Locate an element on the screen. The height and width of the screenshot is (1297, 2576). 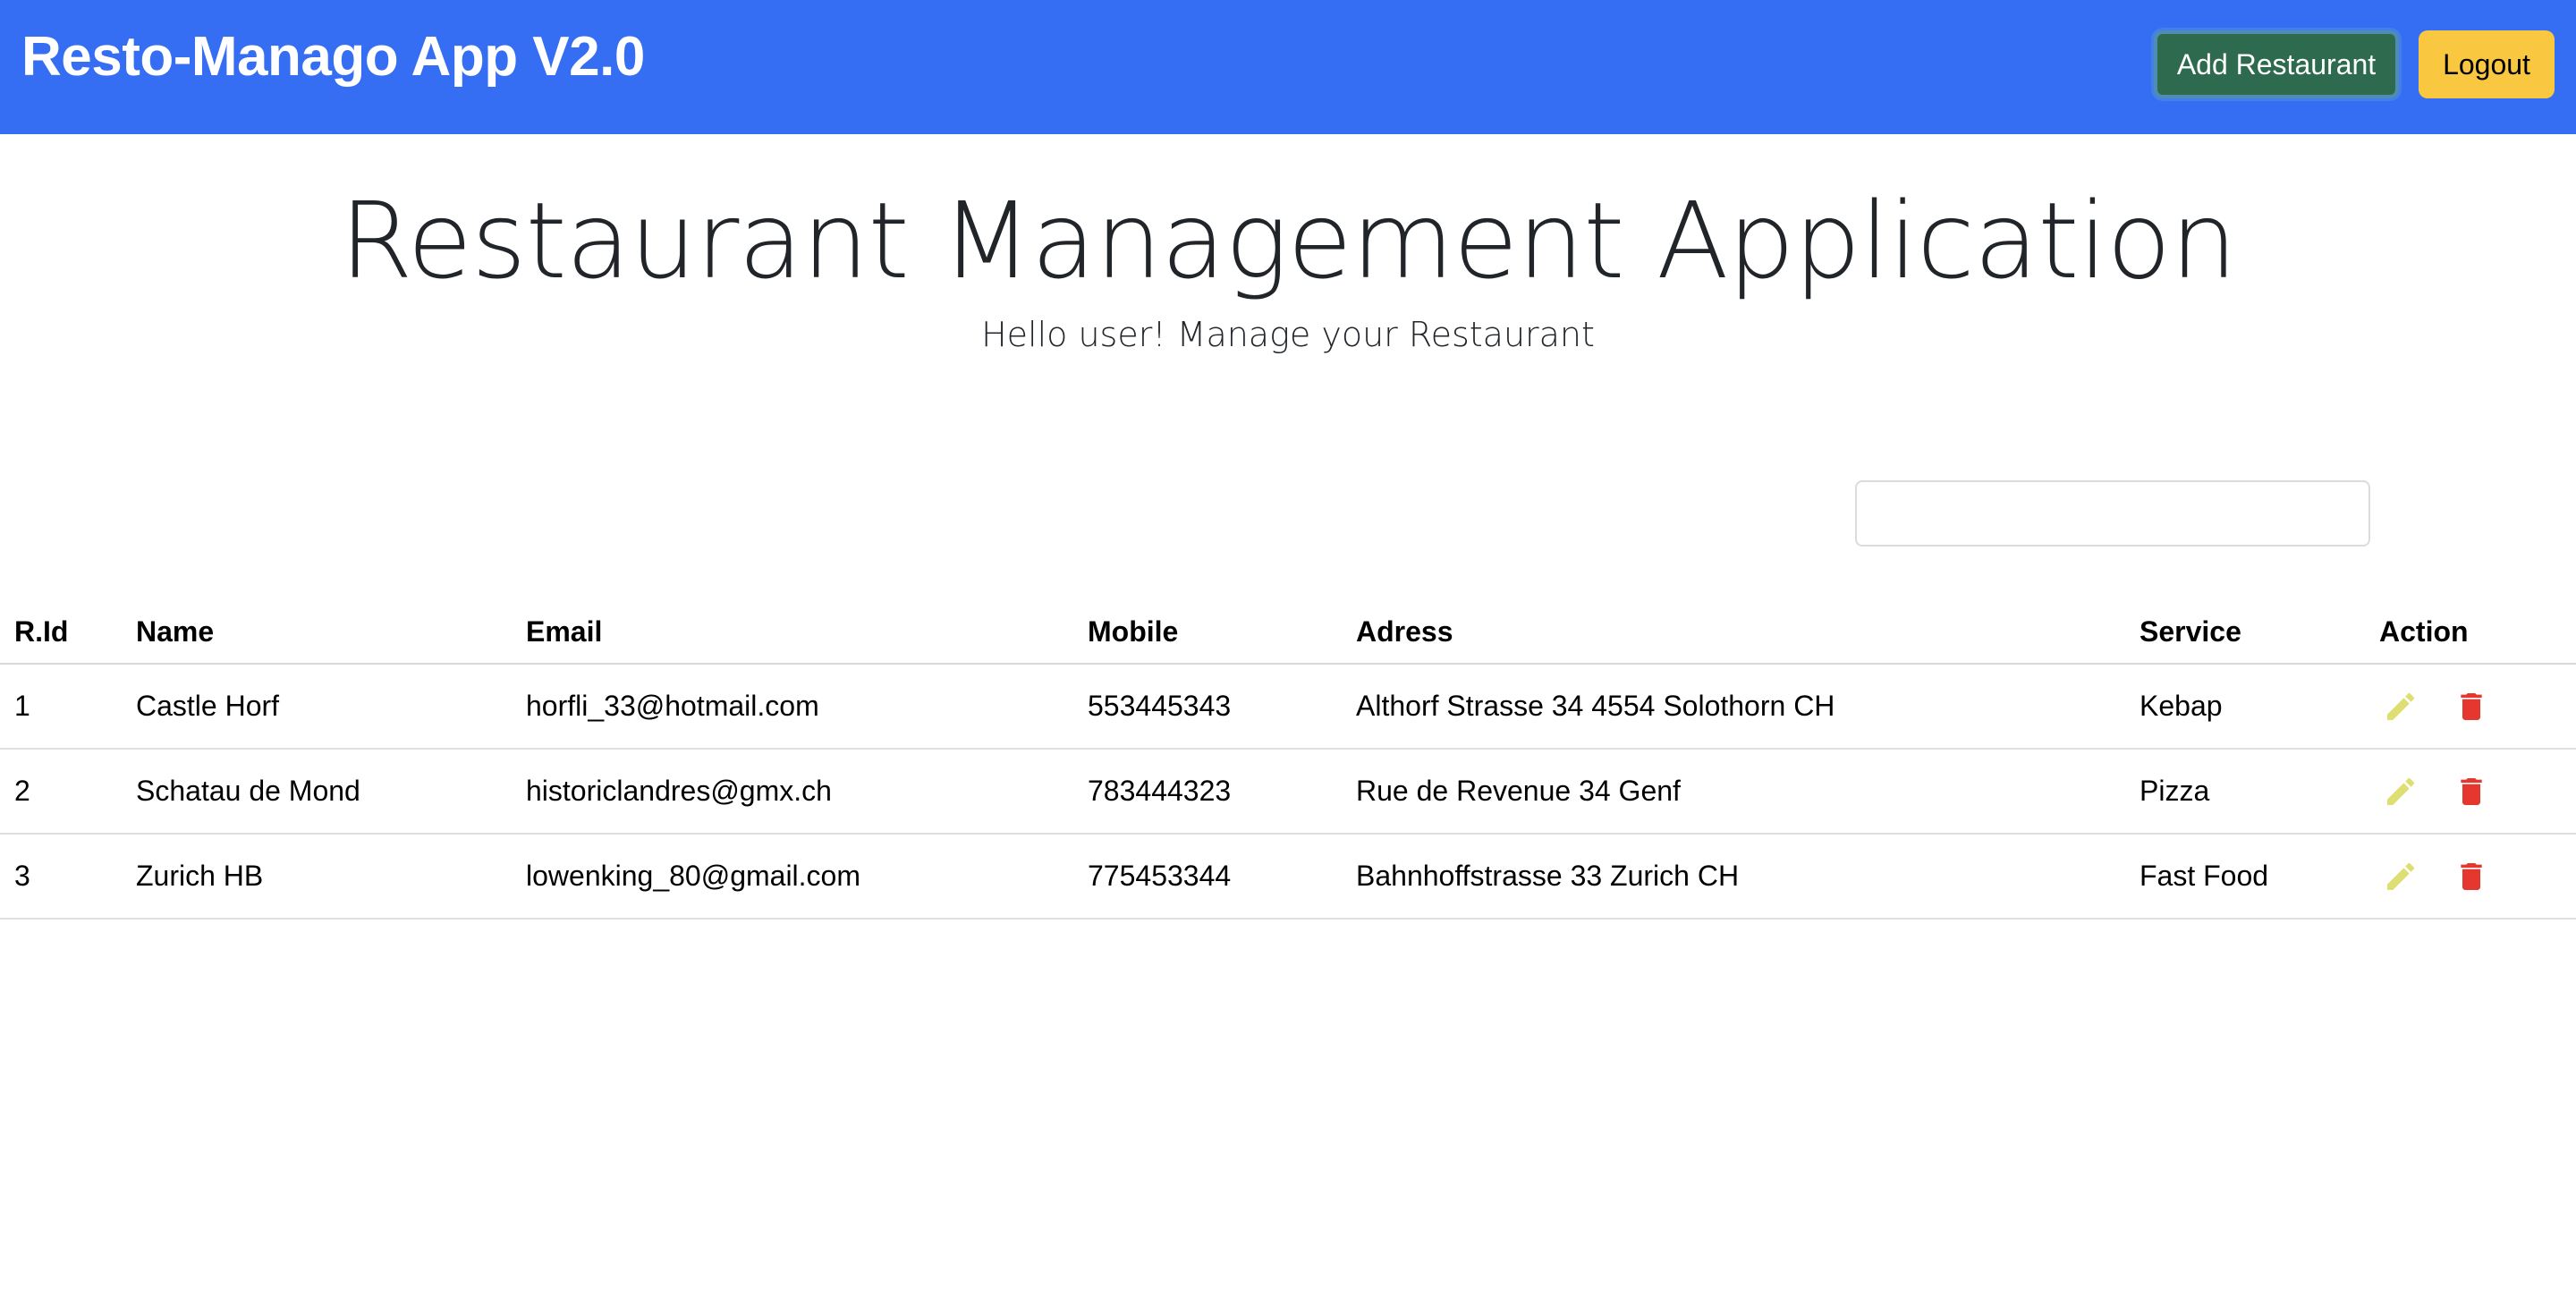
column-header-email: Email is located at coordinates (792, 628).